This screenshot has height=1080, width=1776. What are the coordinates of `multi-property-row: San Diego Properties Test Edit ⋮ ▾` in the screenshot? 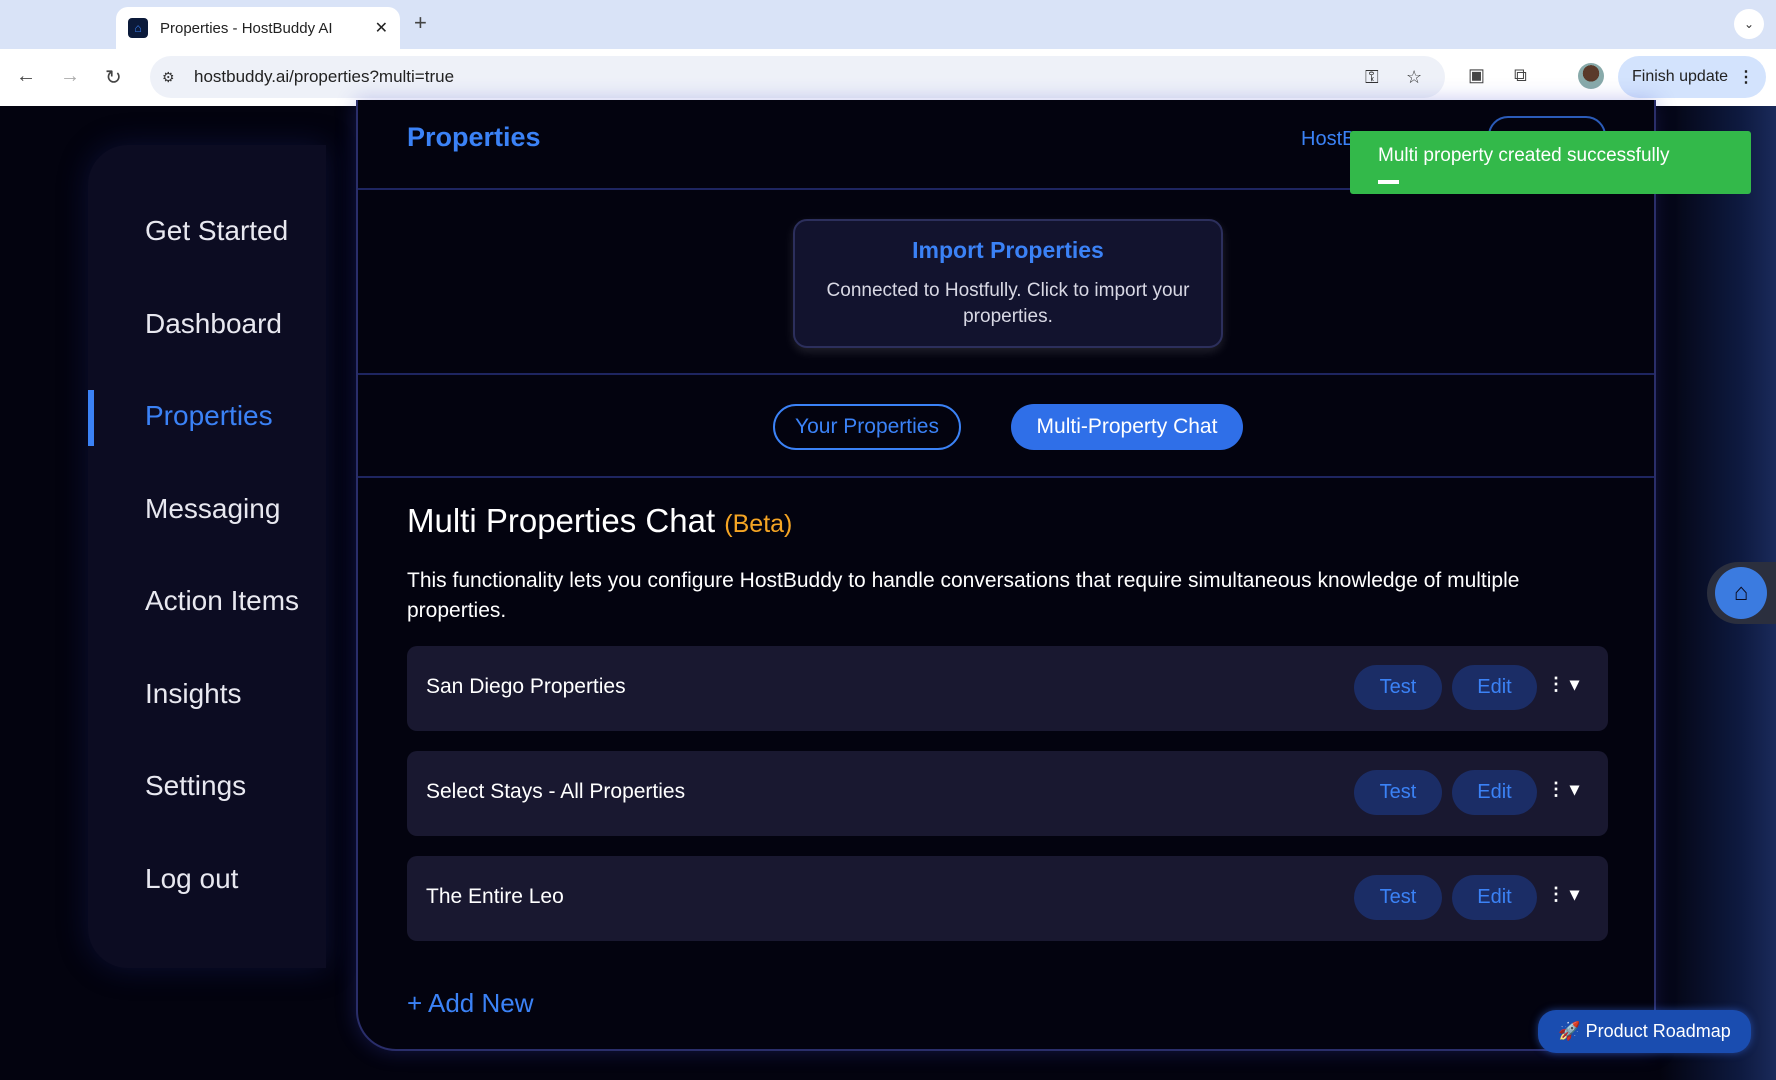 It's located at (1007, 688).